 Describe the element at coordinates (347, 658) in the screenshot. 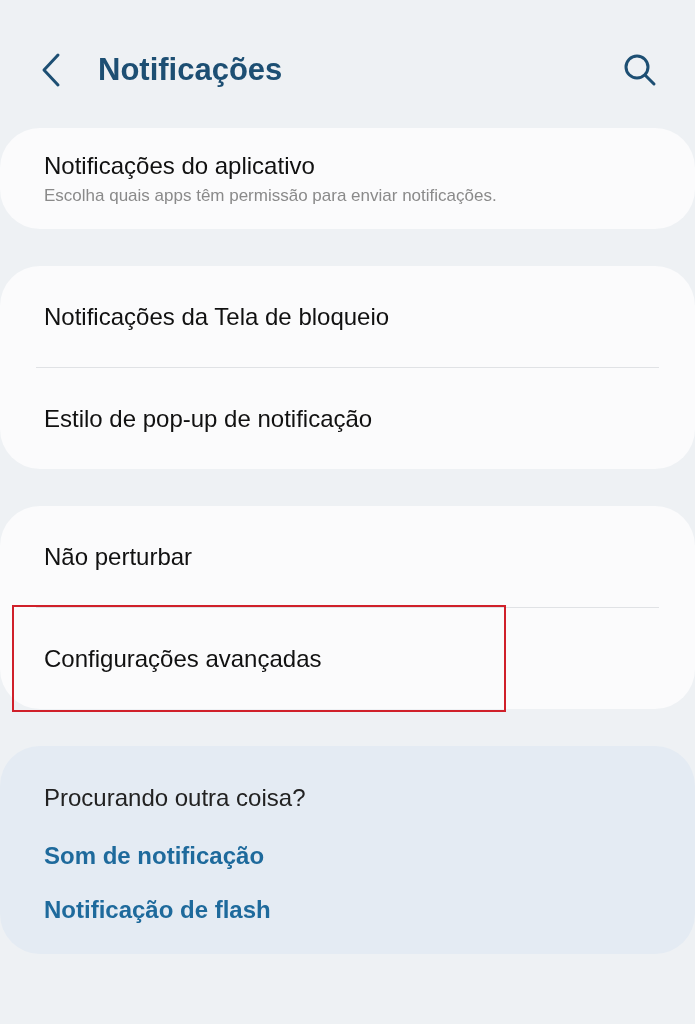

I see `settings-item: Configurações avançadas` at that location.